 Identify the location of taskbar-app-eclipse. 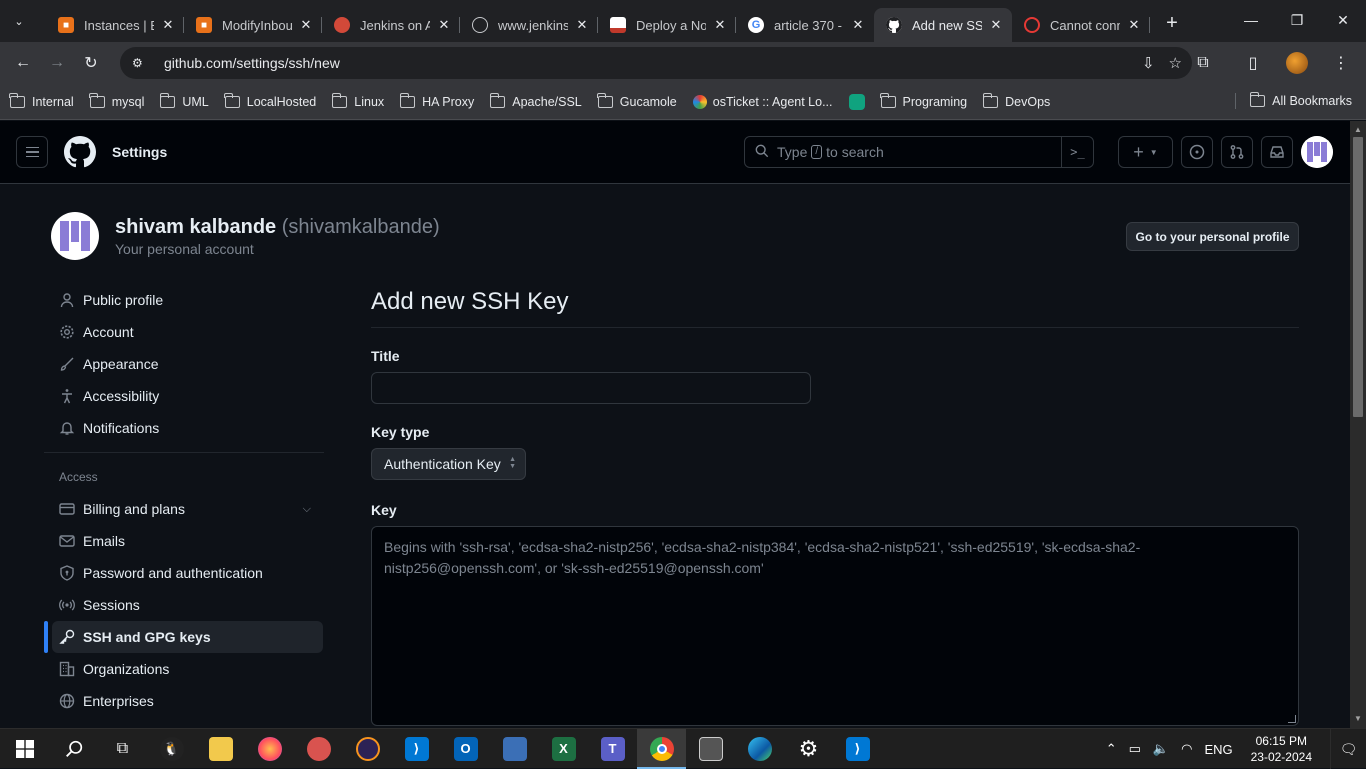
(367, 749).